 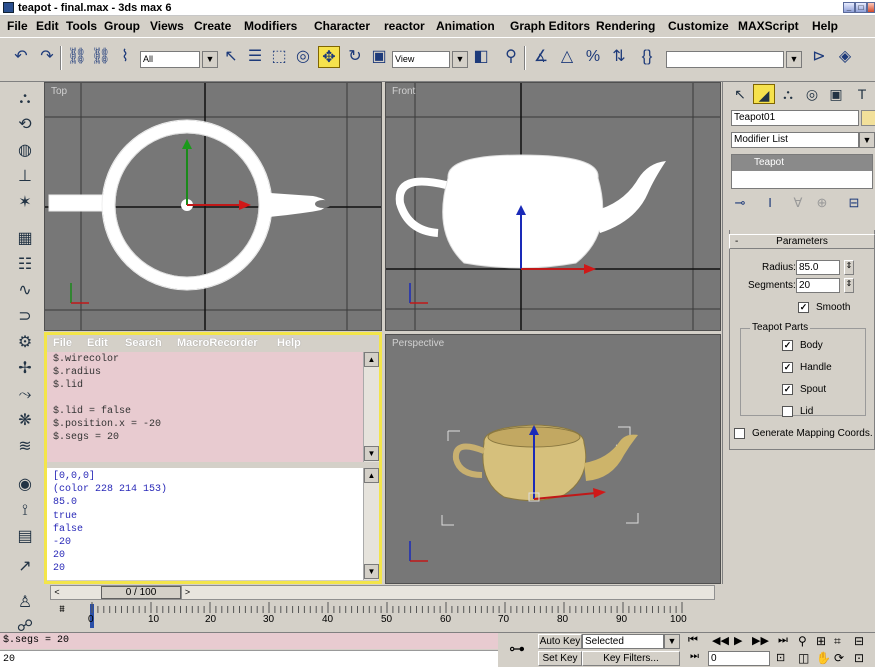 What do you see at coordinates (803, 658) in the screenshot?
I see `field-of-view-icon: ◫` at bounding box center [803, 658].